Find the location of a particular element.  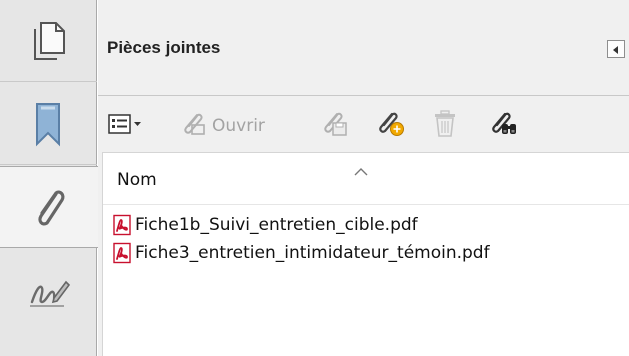

file-name: Fiche3_entretien_intimidateur_témoin.pdf is located at coordinates (312, 253).